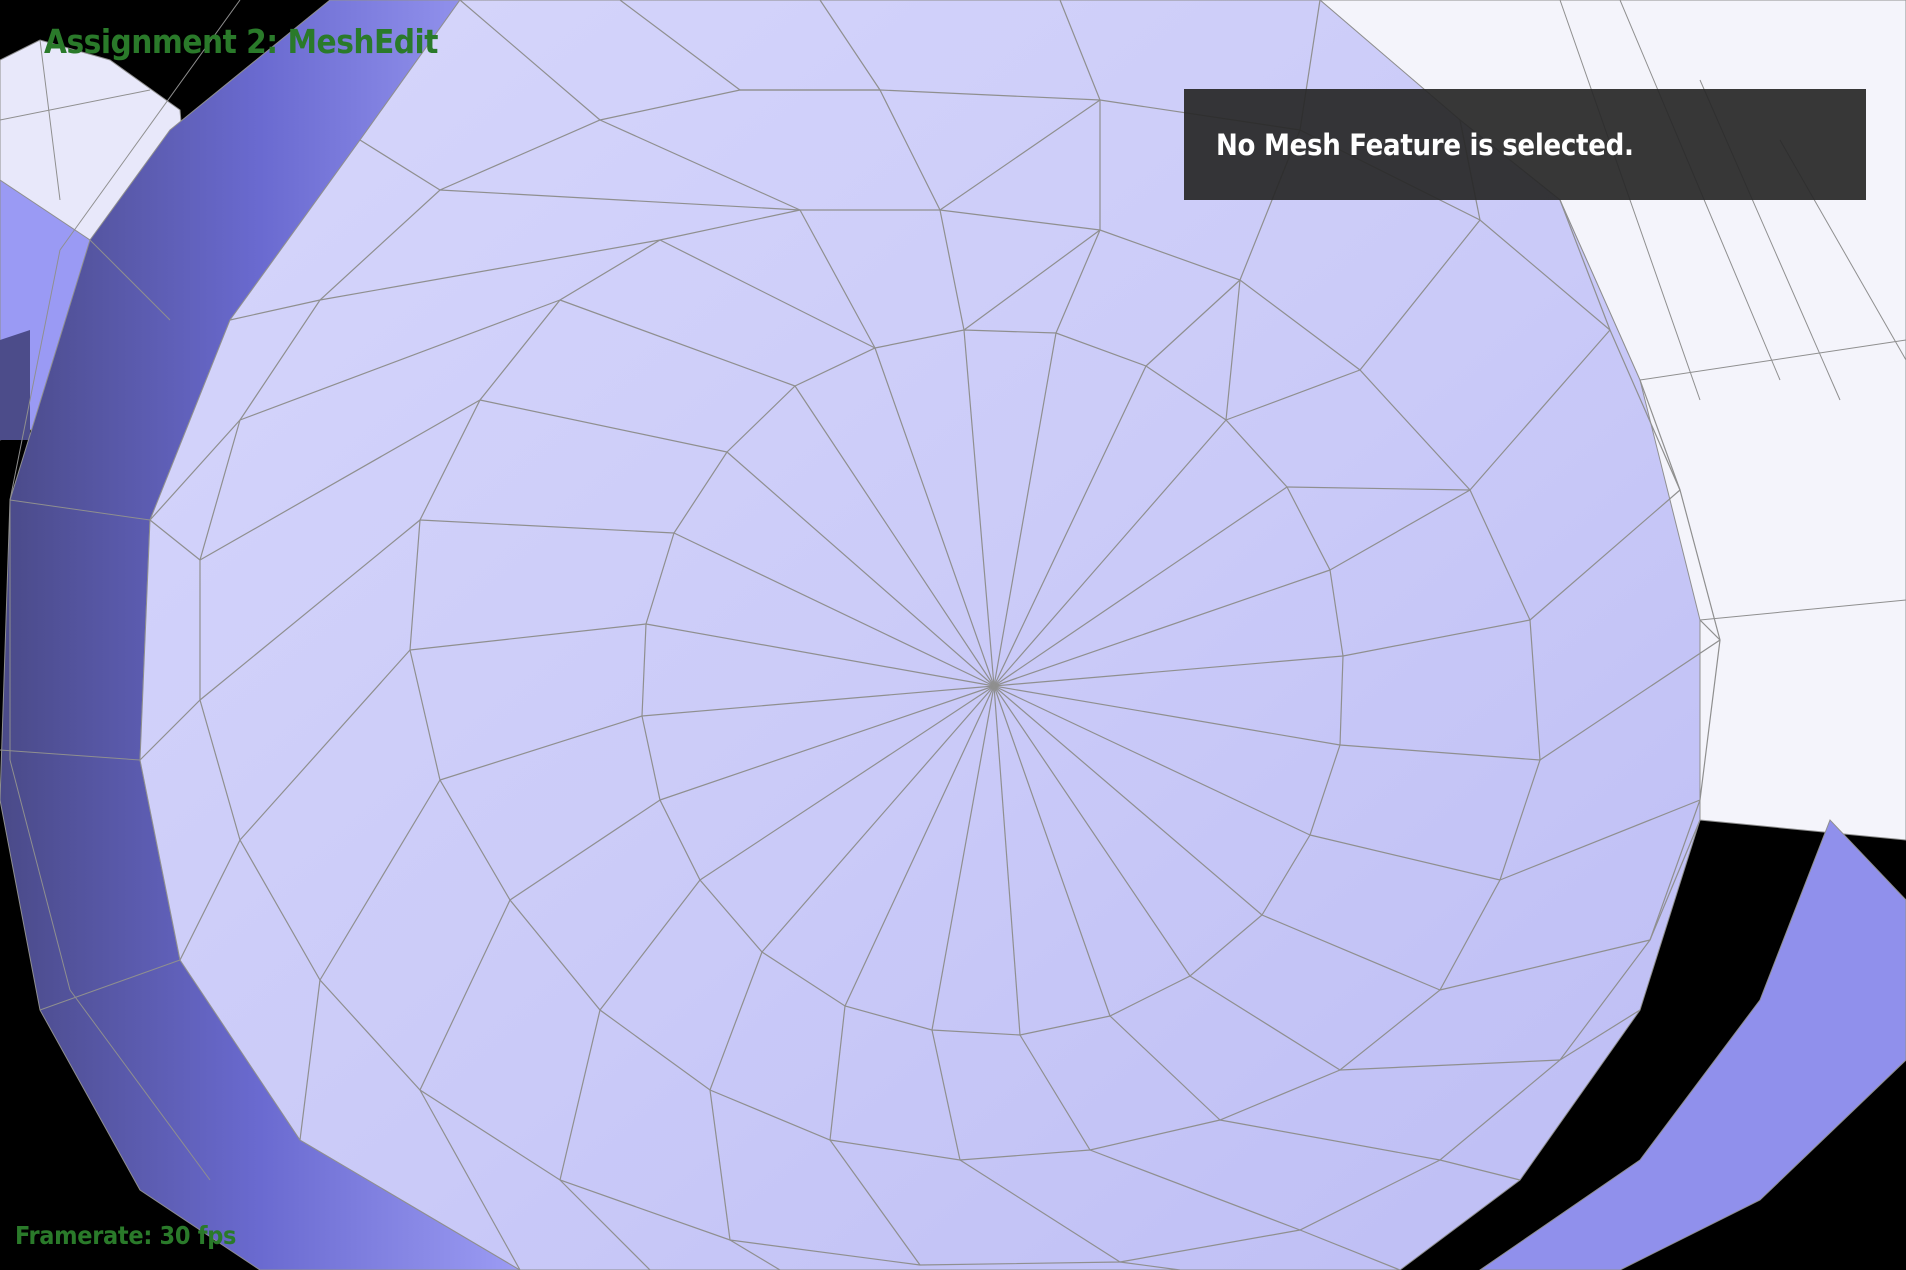  What do you see at coordinates (994, 686) in the screenshot?
I see `center-vertex` at bounding box center [994, 686].